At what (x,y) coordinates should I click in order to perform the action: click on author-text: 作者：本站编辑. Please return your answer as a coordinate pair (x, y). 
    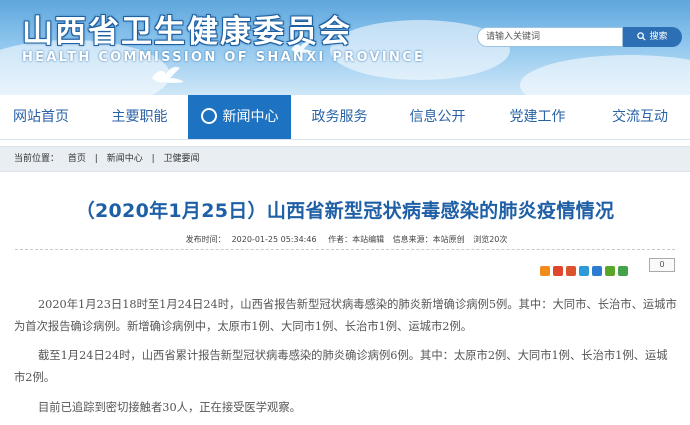
    Looking at the image, I should click on (356, 239).